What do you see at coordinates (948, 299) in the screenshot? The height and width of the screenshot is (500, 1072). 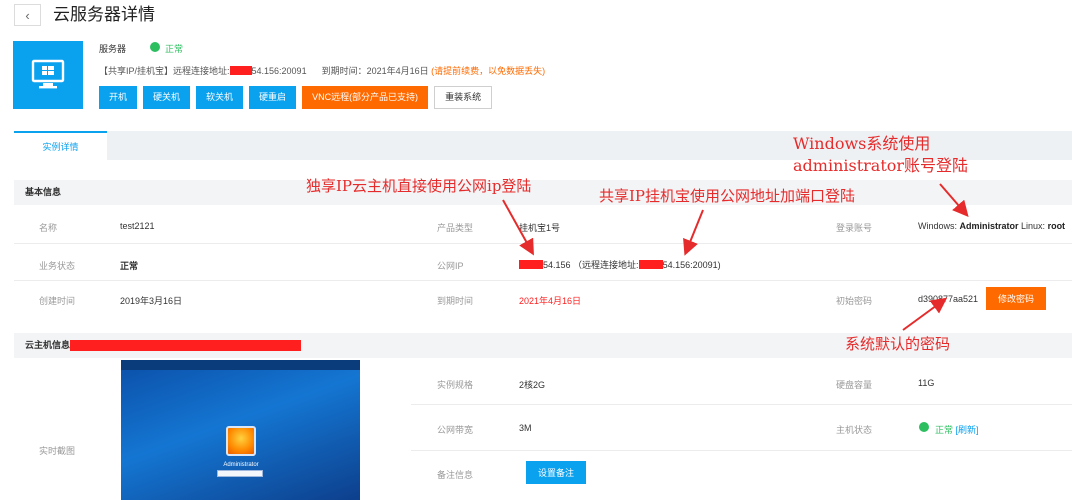 I see `initpwd-value: d390877aa521` at bounding box center [948, 299].